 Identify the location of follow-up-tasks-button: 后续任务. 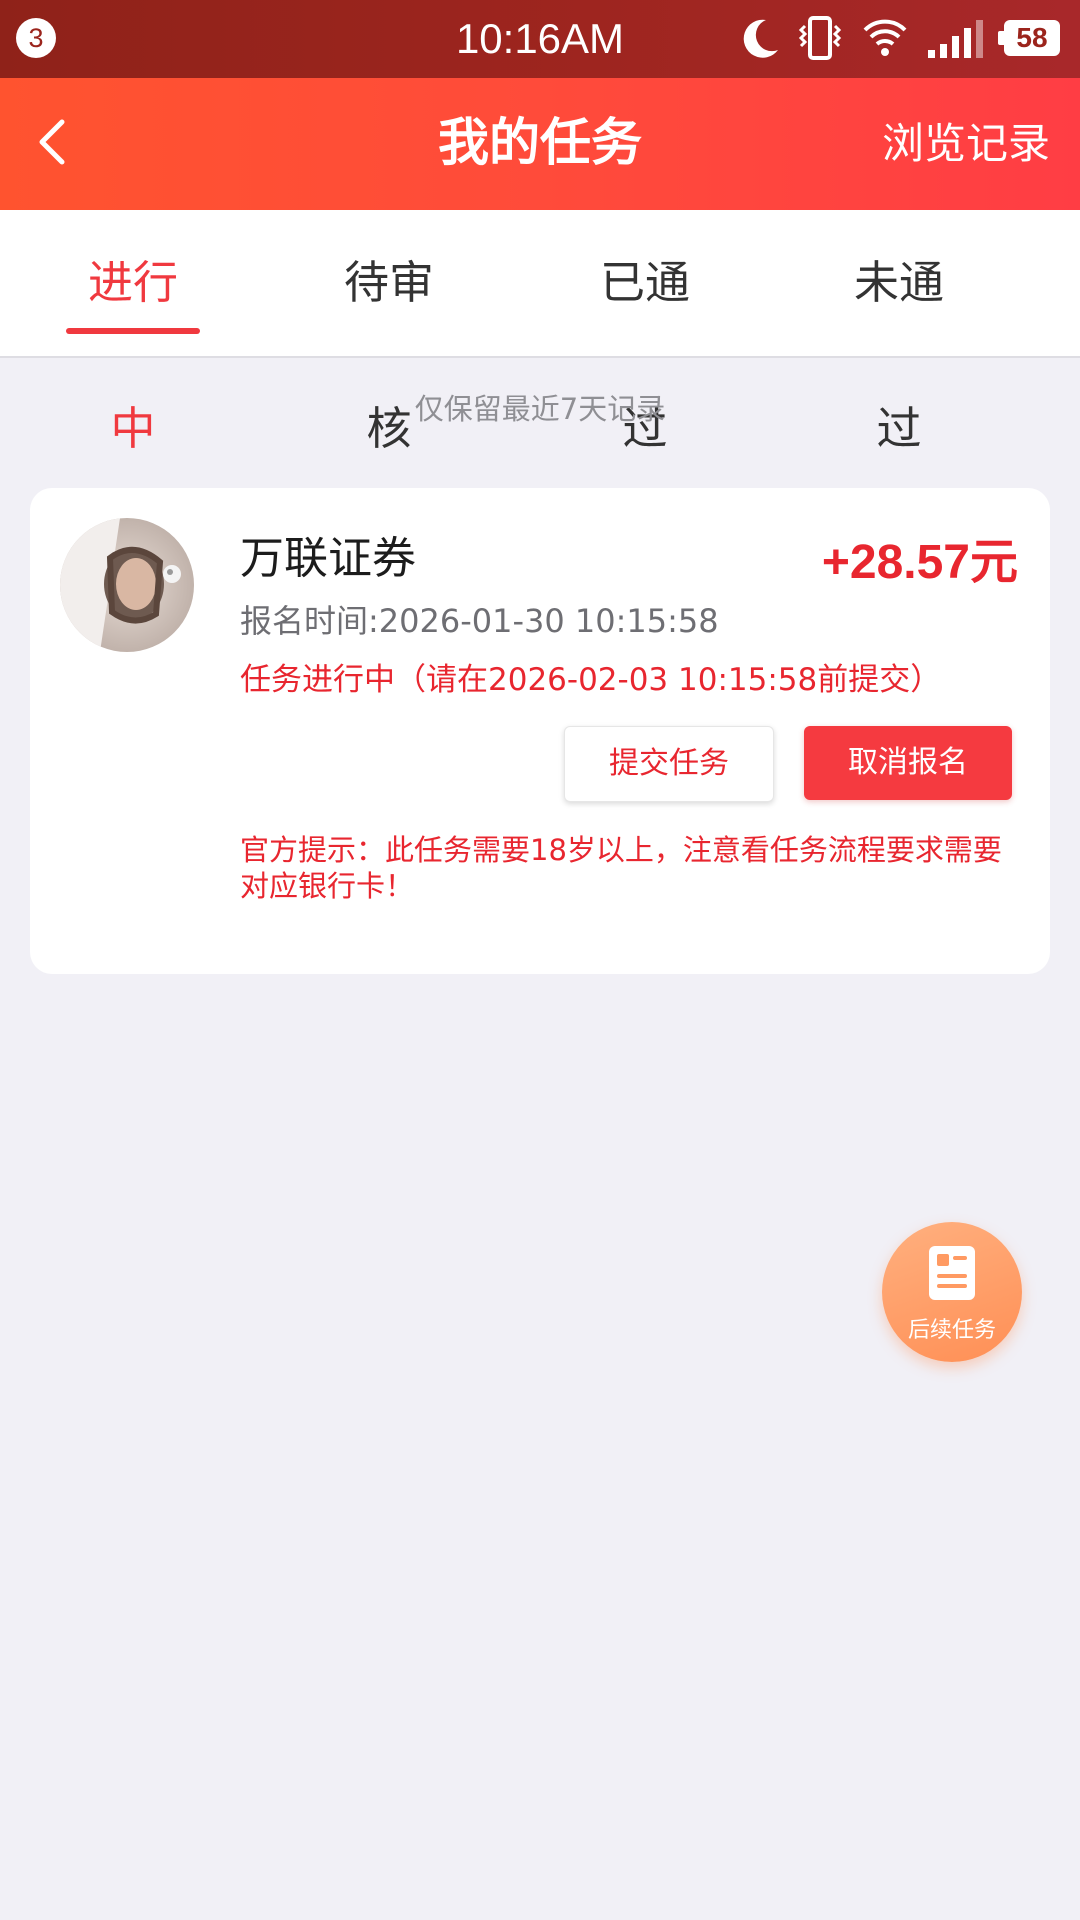
(952, 1292).